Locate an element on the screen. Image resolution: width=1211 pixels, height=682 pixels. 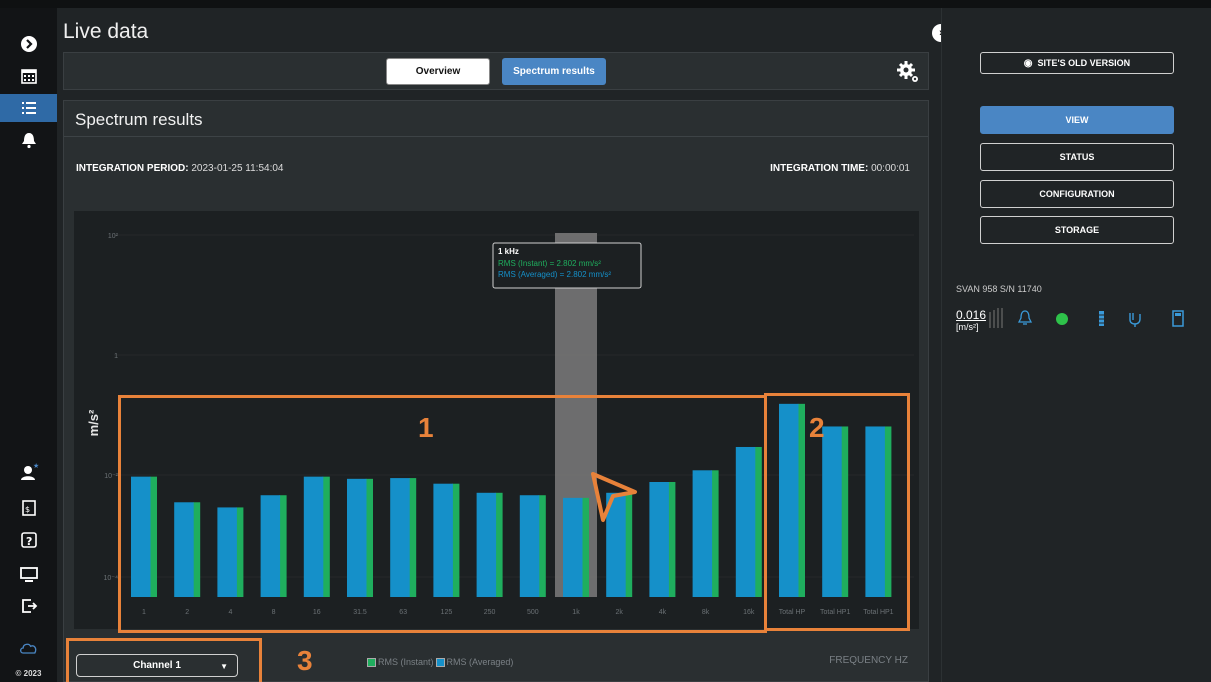
page-title: Live data is located at coordinates (106, 31).